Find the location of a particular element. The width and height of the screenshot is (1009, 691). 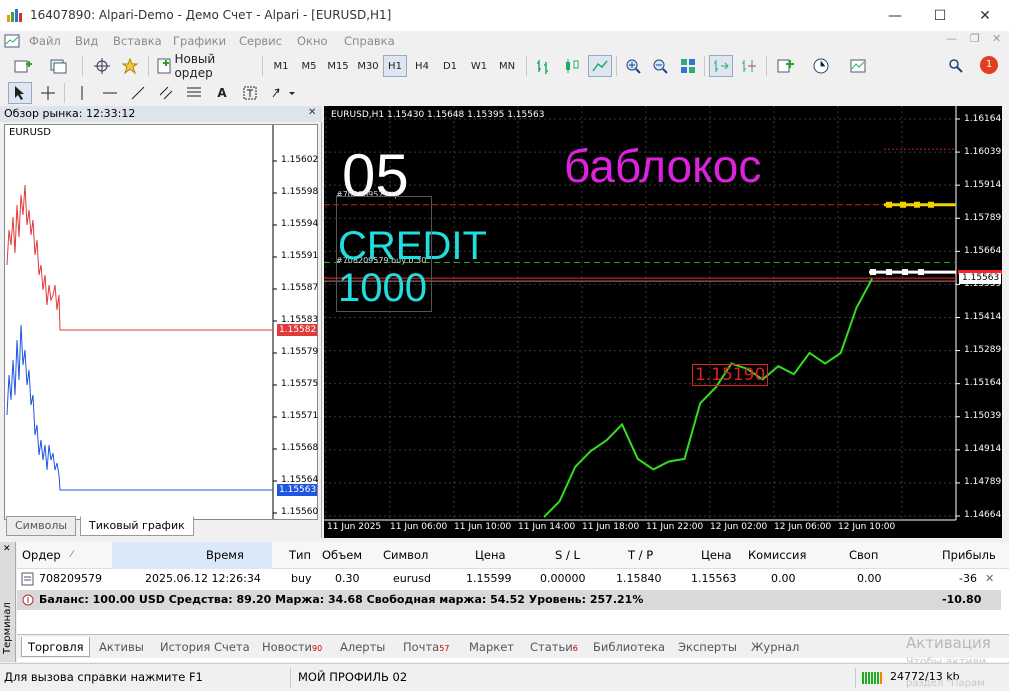

menu-view: Вид is located at coordinates (86, 41).